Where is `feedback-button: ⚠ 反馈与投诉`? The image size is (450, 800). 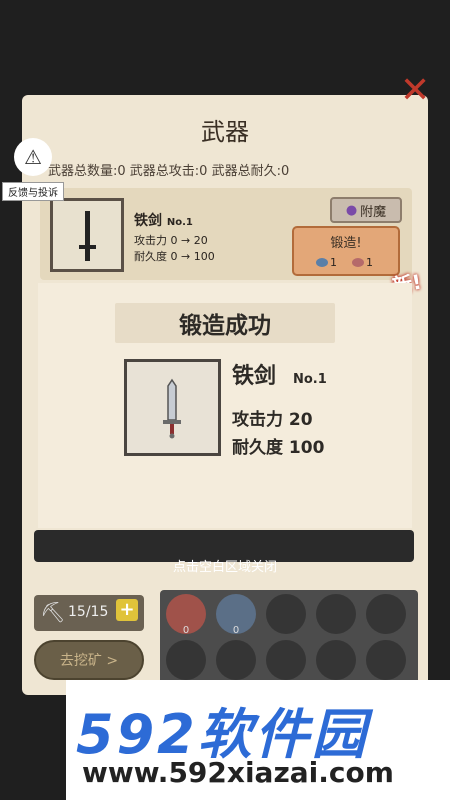 feedback-button: ⚠ 反馈与投诉 is located at coordinates (33, 169).